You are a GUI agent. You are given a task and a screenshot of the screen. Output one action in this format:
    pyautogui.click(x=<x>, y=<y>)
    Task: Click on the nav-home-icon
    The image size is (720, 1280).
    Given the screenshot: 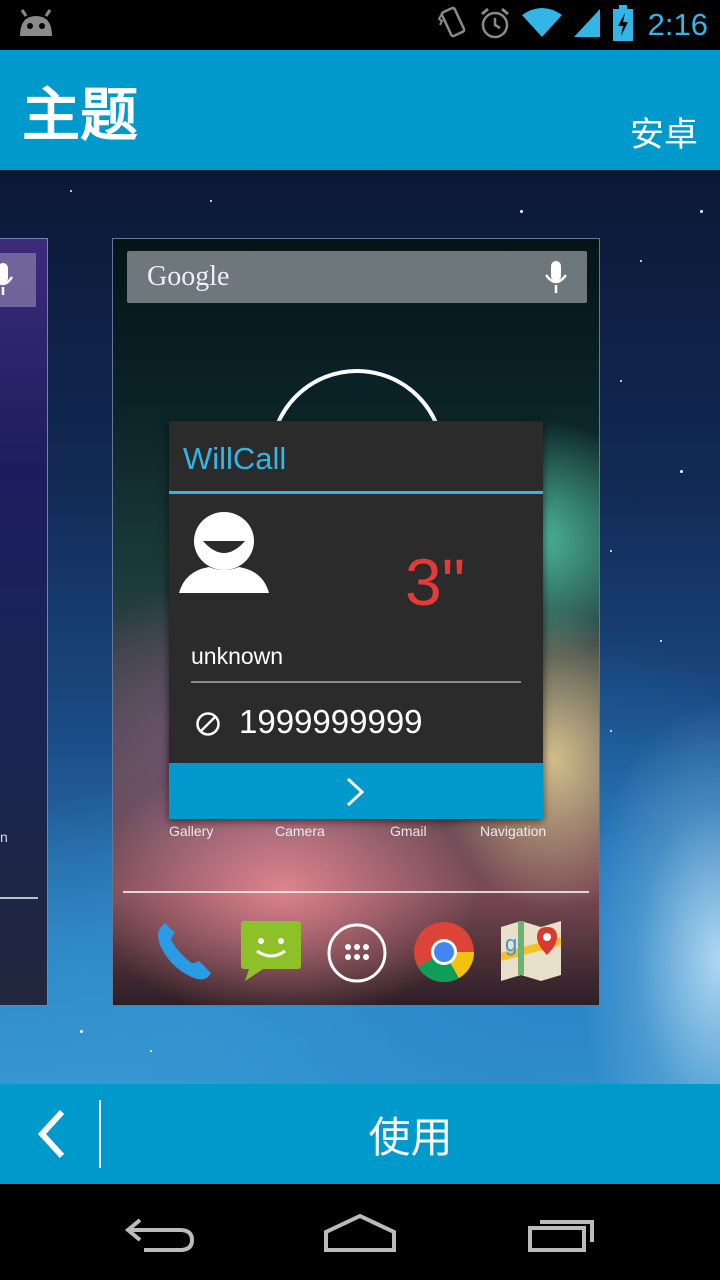 What is the action you would take?
    pyautogui.click(x=360, y=1235)
    